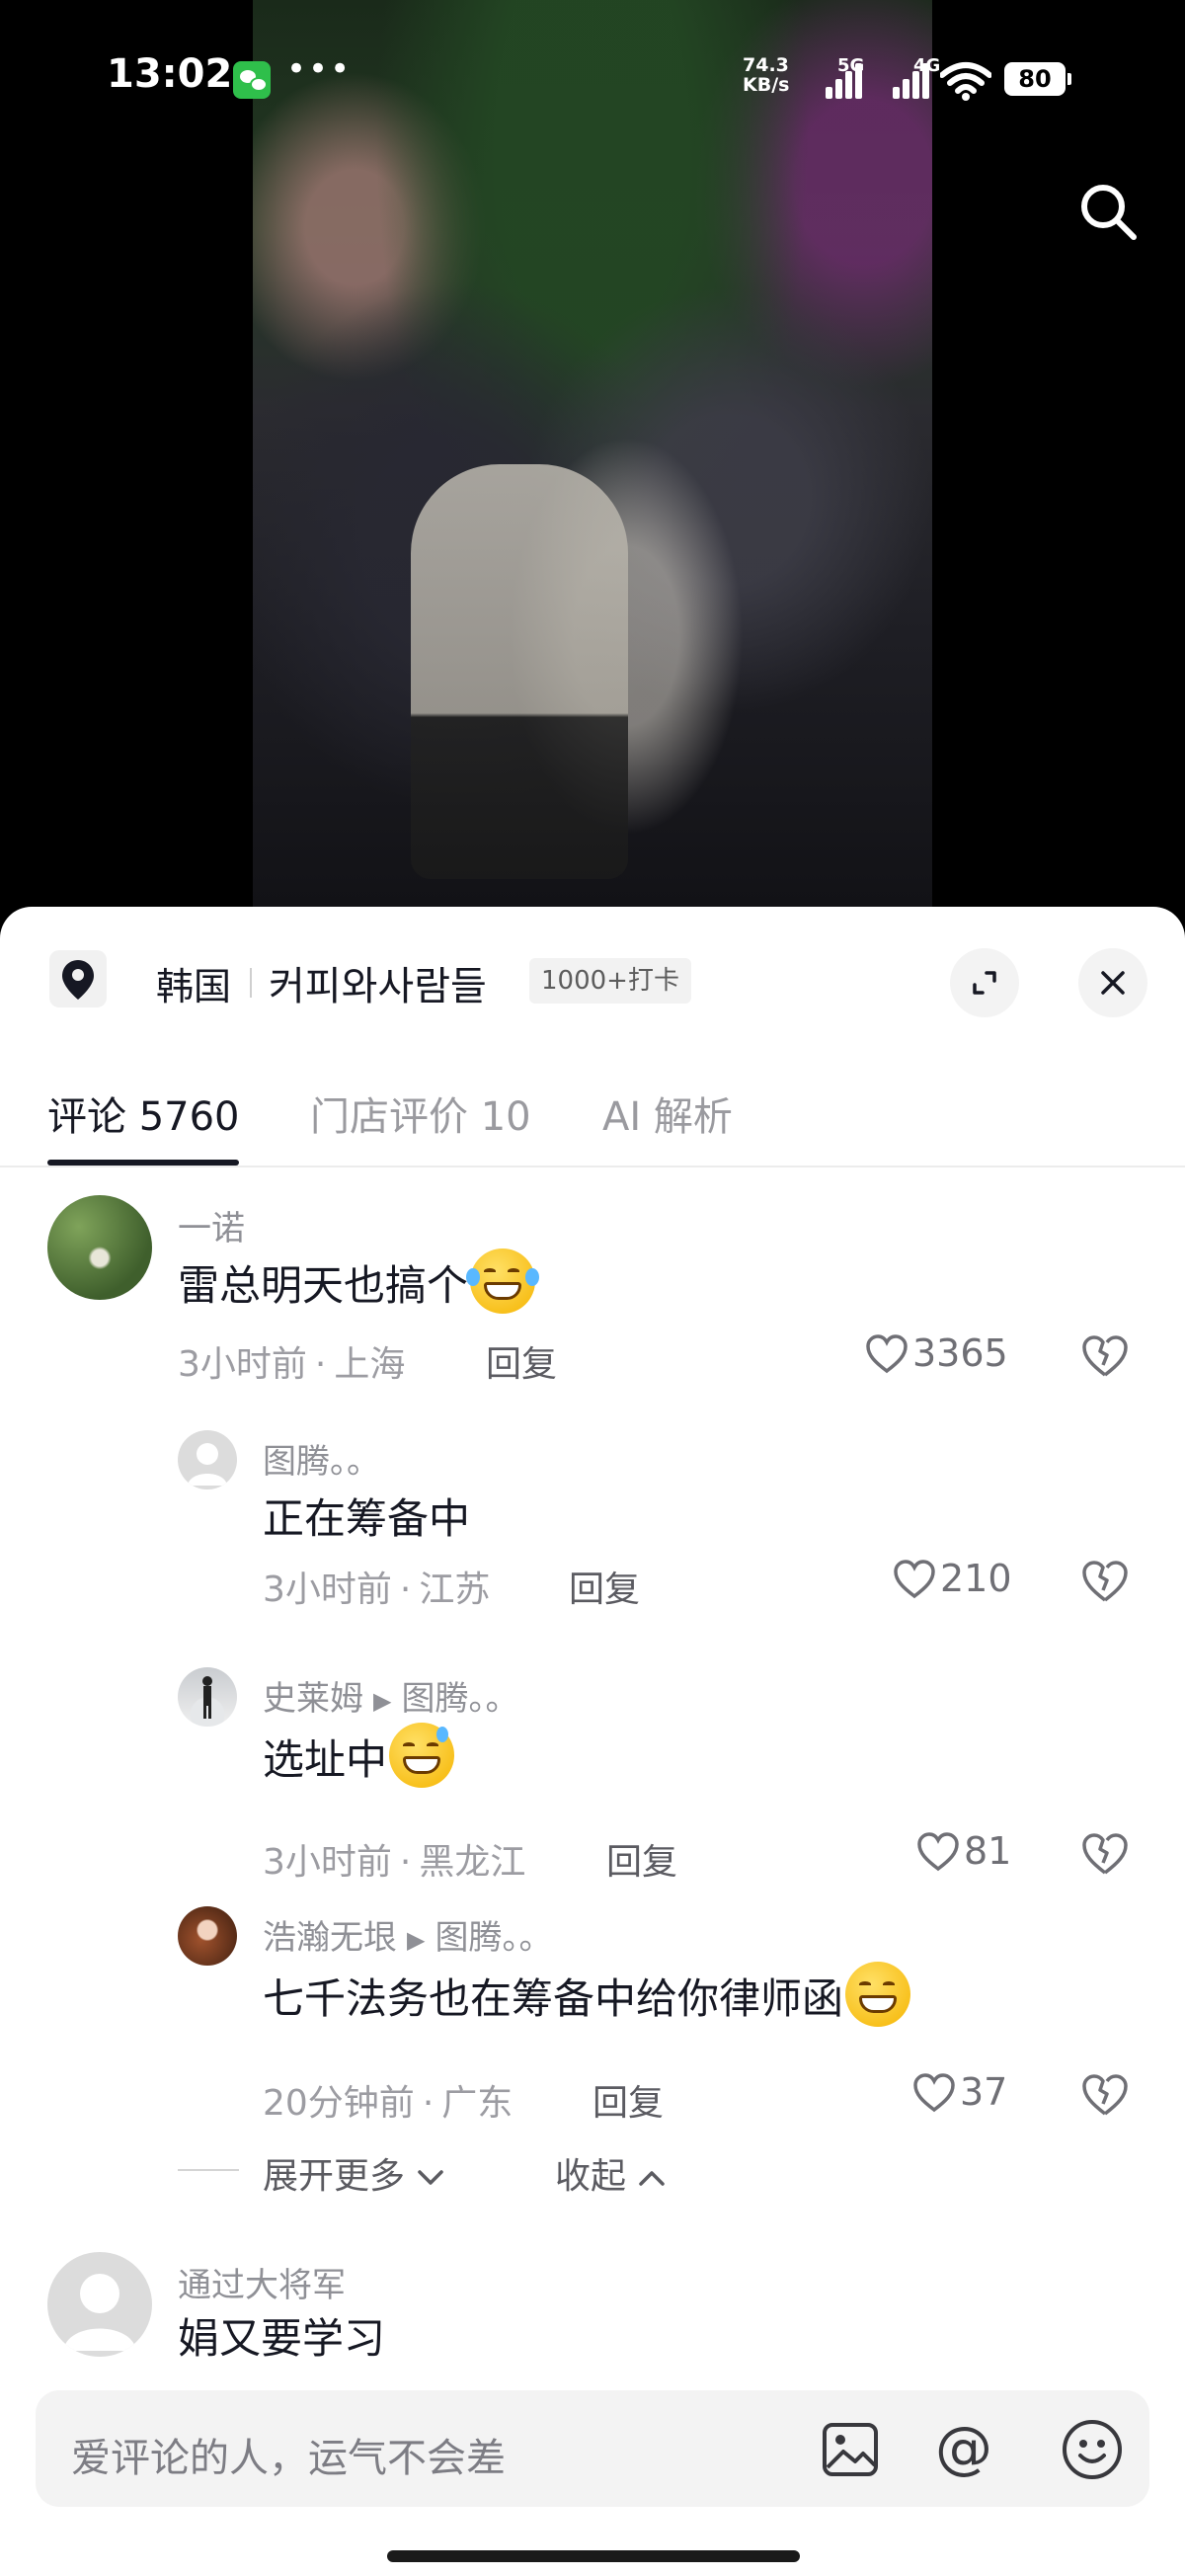 Image resolution: width=1185 pixels, height=2576 pixels. Describe the element at coordinates (170, 74) in the screenshot. I see `status-time: 13:02` at that location.